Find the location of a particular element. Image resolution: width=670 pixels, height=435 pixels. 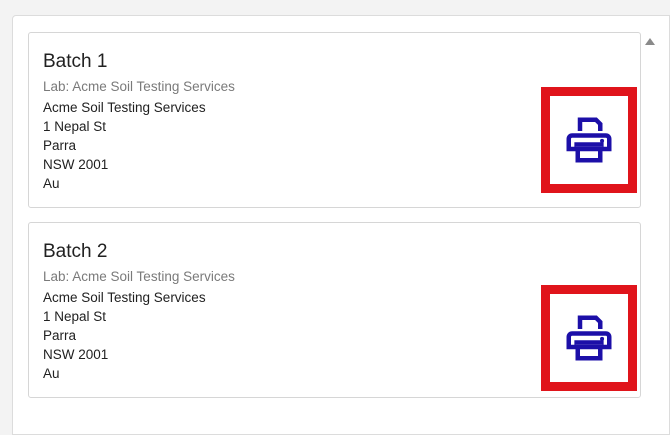

batch-title: Batch 1 is located at coordinates (75, 61).